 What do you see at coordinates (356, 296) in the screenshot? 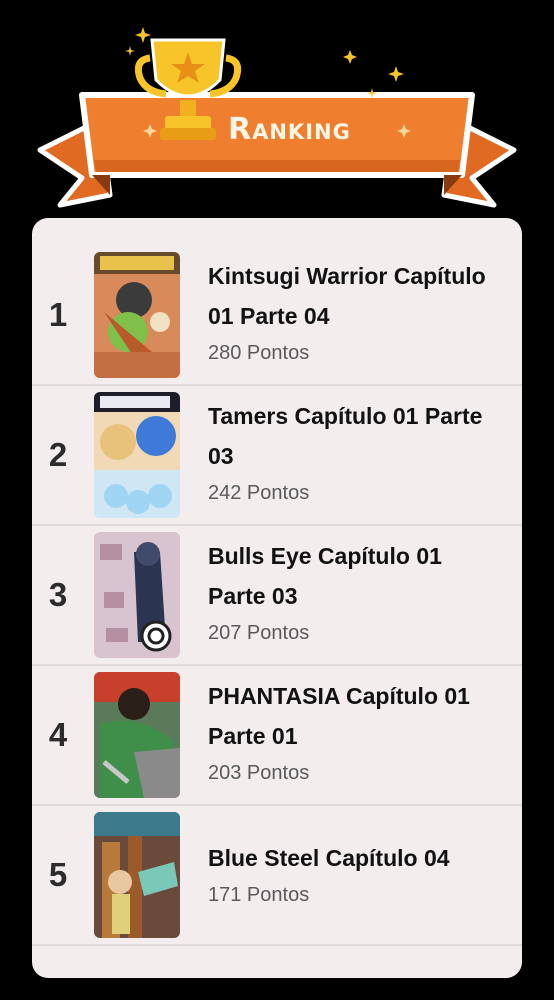
I see `comic-title: Kintsugi Warrior Capítulo 01 Parte 04` at bounding box center [356, 296].